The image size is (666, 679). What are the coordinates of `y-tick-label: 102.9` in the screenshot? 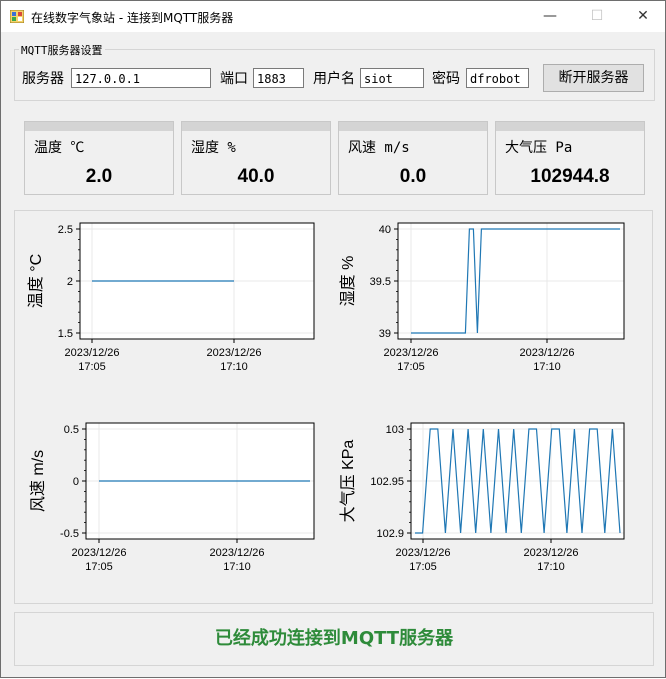 It's located at (390, 534).